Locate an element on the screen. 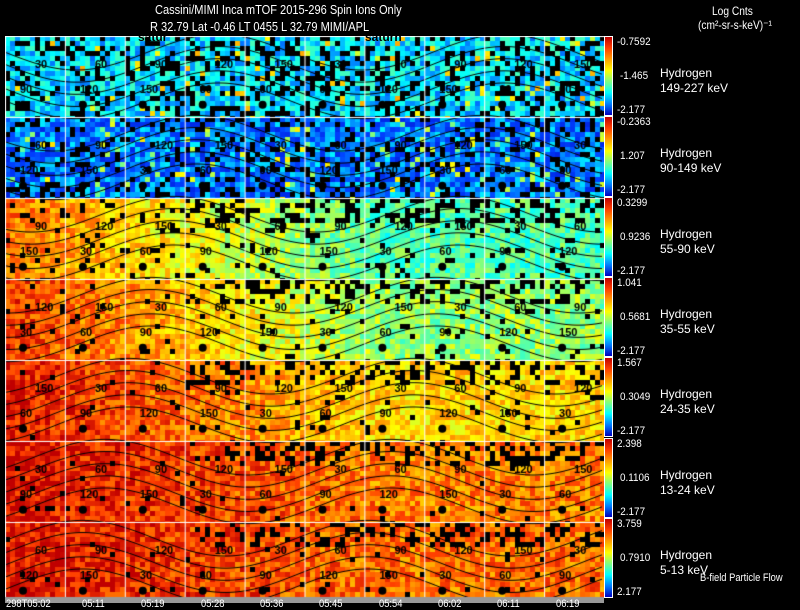 The width and height of the screenshot is (800, 610). panel-label: Hydrogen 24-35 keV is located at coordinates (687, 402).